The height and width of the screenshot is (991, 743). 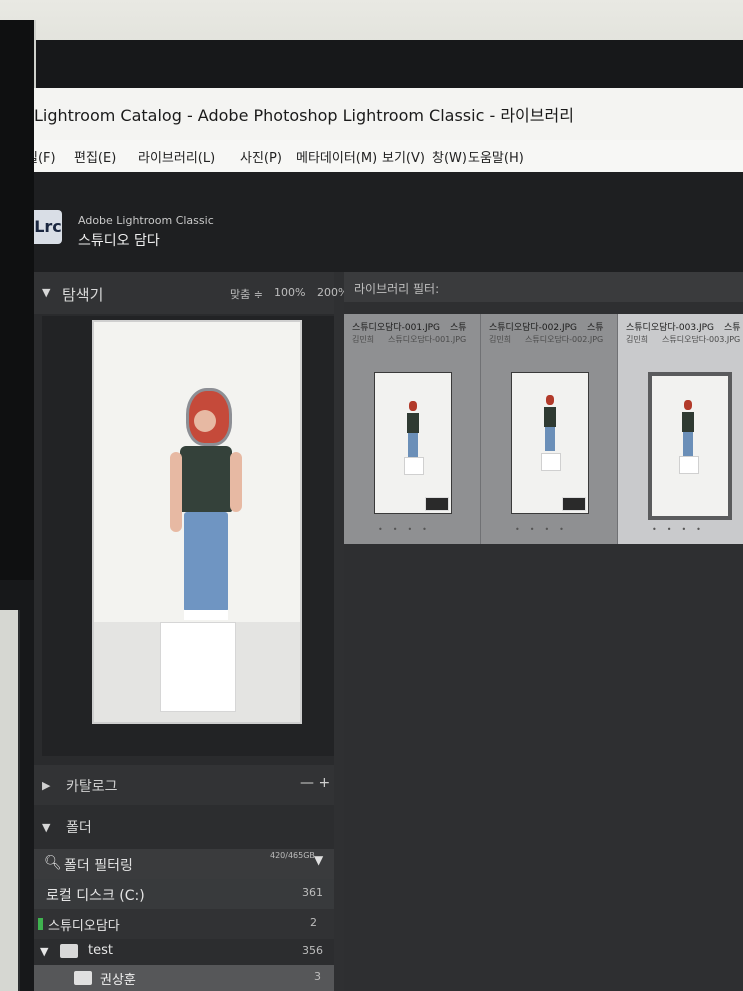 I want to click on app-name: Adobe Lightroom Classic, so click(x=146, y=220).